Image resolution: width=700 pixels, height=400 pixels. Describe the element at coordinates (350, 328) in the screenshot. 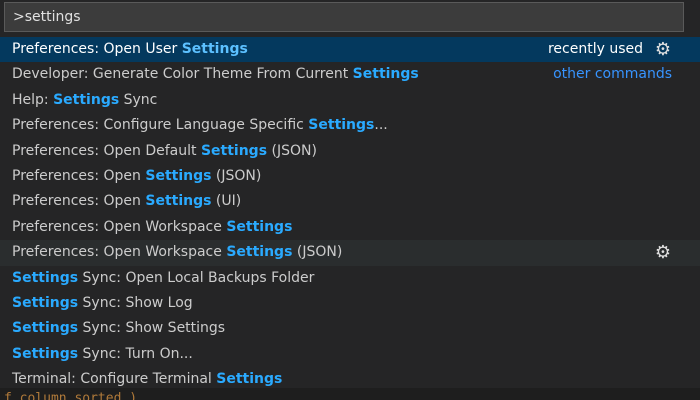

I see `command-item-sync-show-settings: Settings Sync: Show Settings` at that location.